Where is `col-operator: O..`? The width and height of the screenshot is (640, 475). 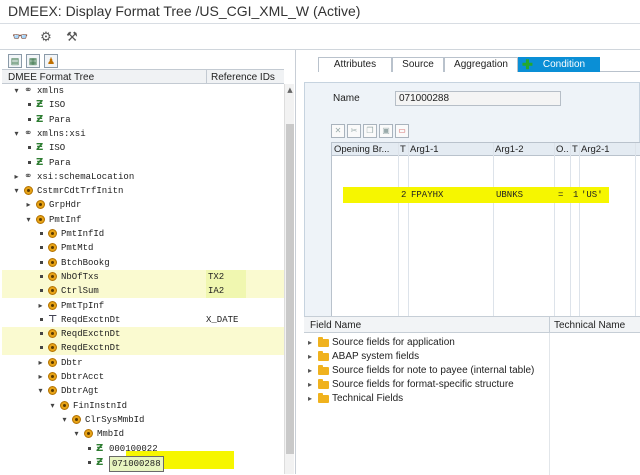
col-operator: O.. is located at coordinates (562, 149).